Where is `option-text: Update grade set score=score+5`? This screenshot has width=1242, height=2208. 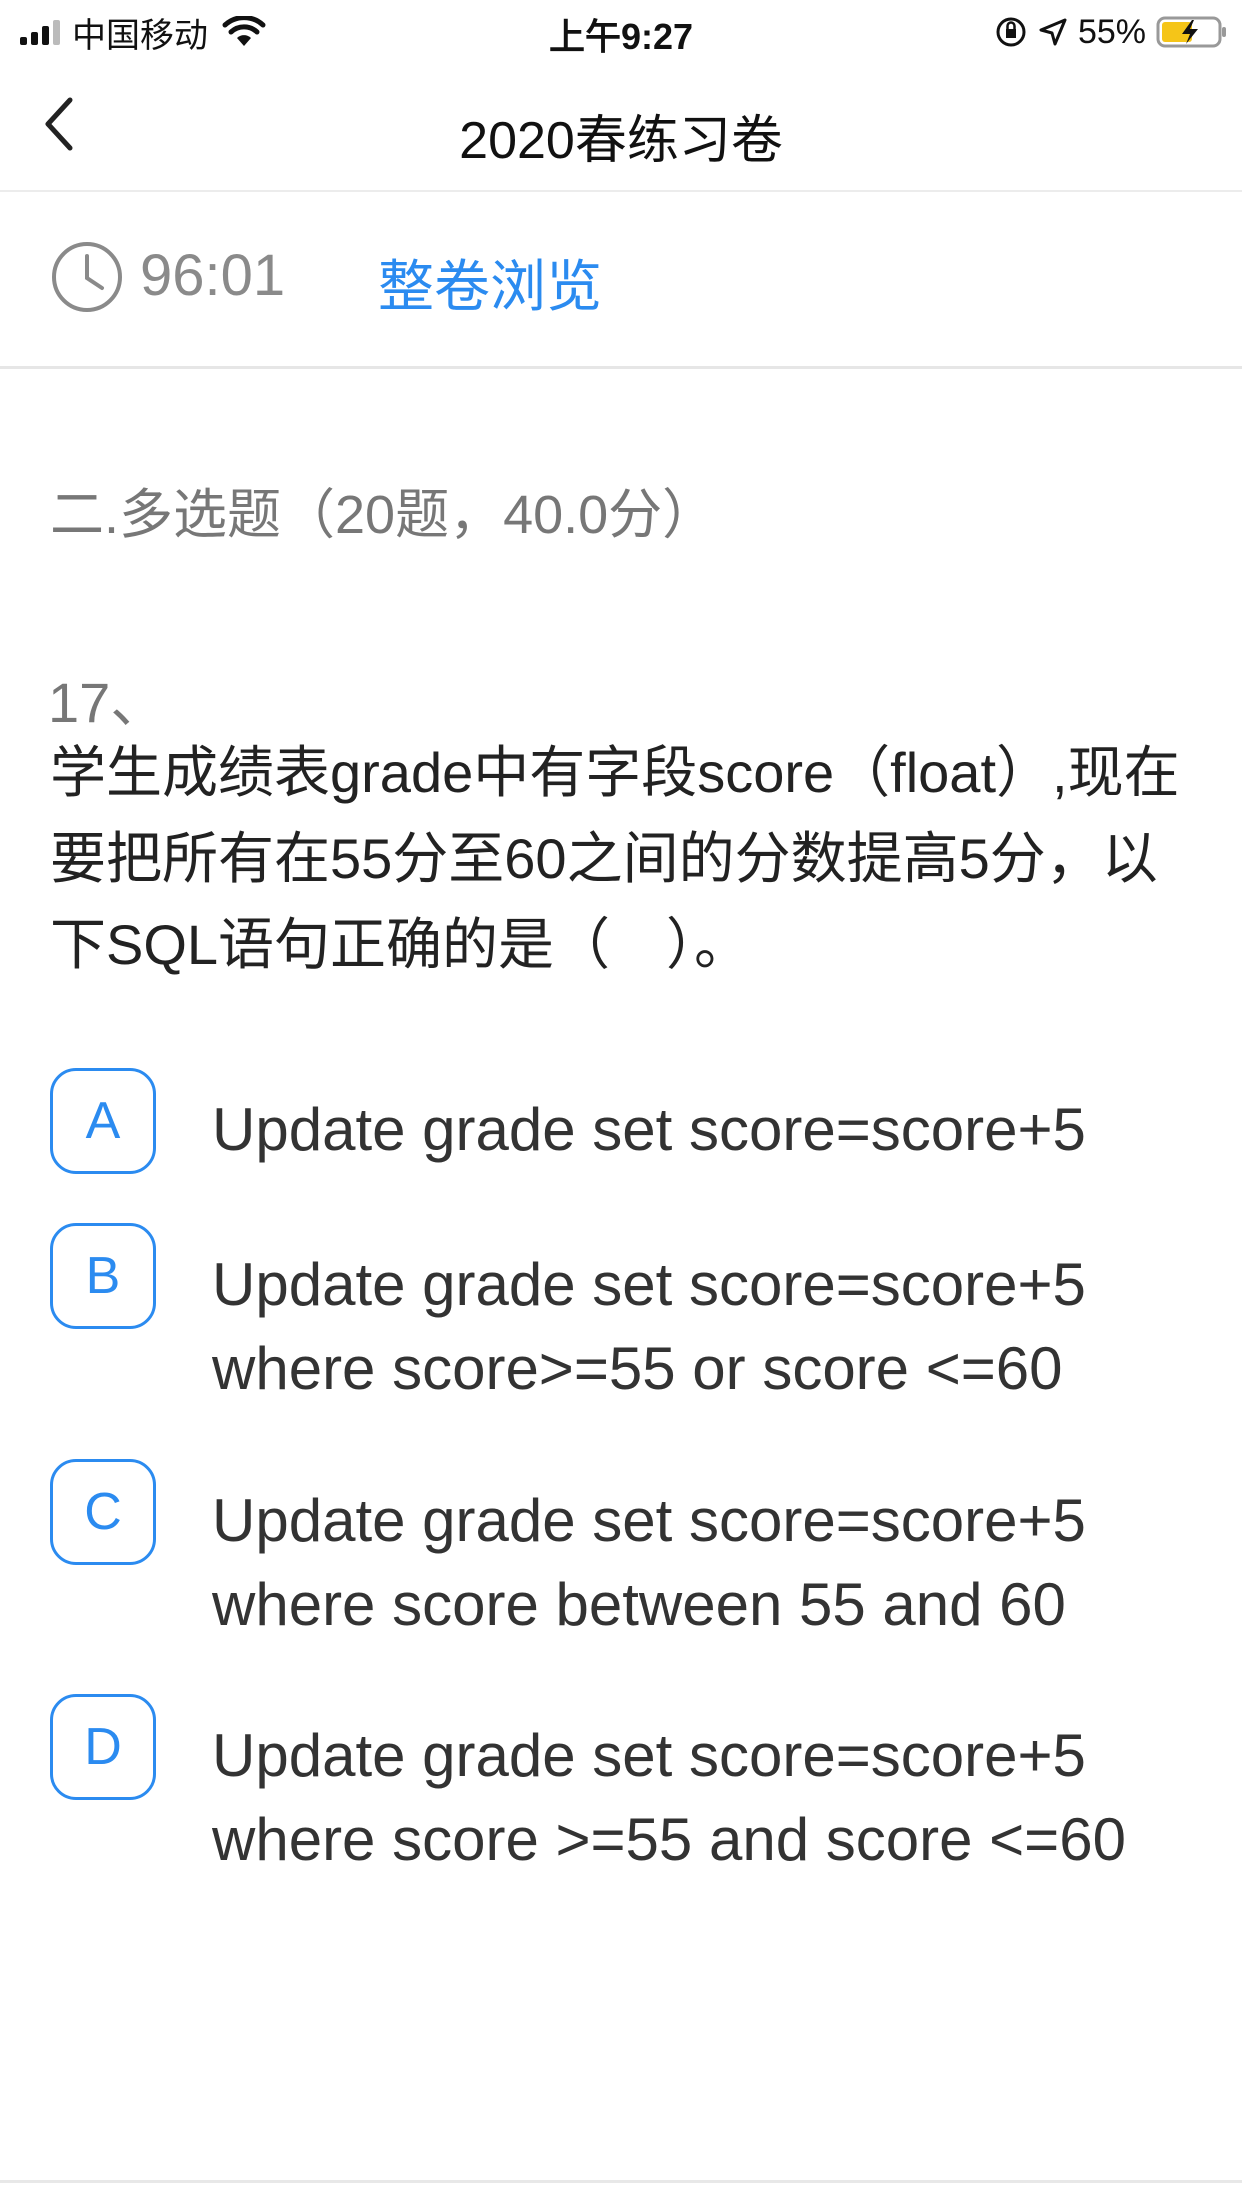 option-text: Update grade set score=score+5 is located at coordinates (649, 1129).